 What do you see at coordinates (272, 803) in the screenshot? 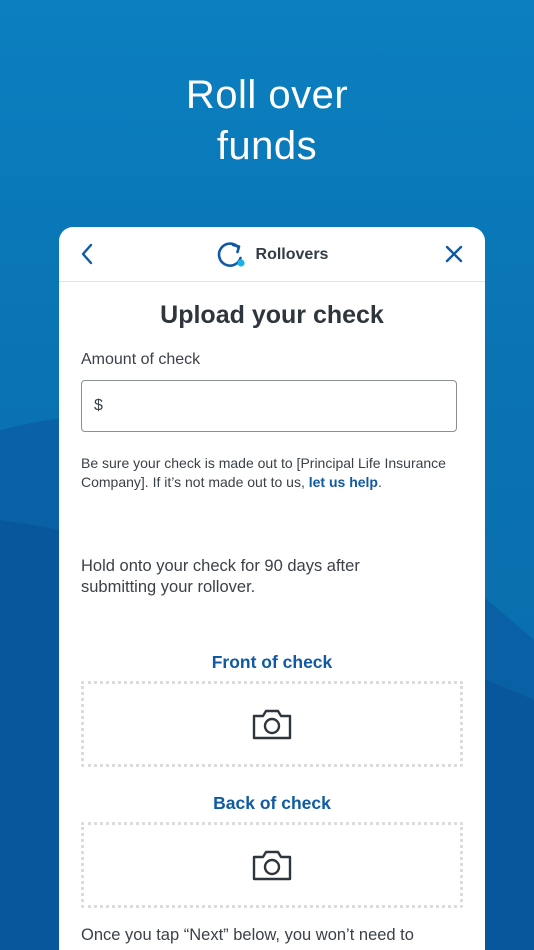
I see `back-of-check-label: Back of check` at bounding box center [272, 803].